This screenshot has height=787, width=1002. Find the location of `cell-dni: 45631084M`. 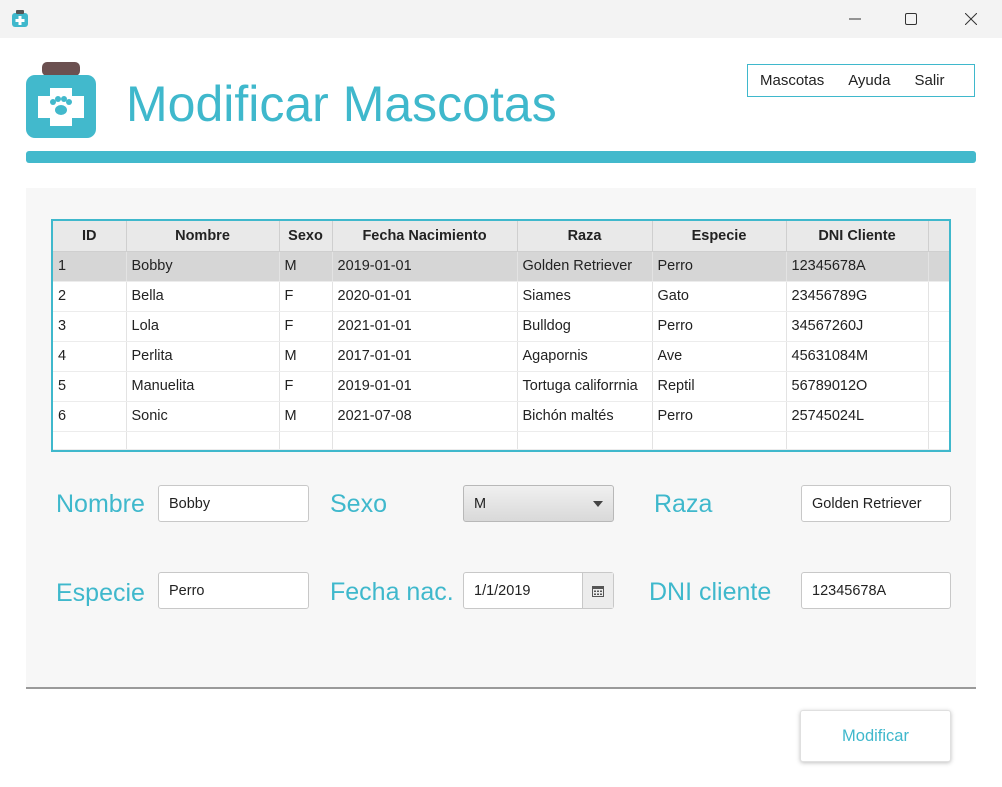

cell-dni: 45631084M is located at coordinates (857, 356).